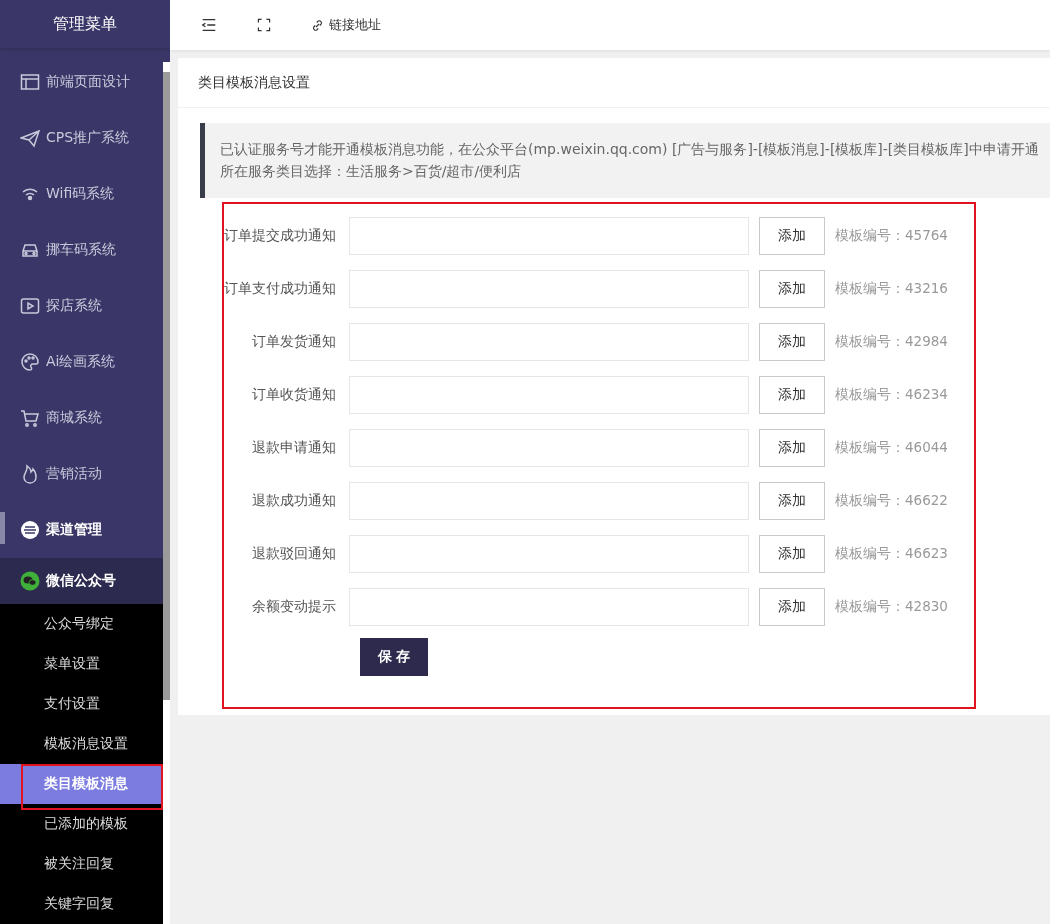 This screenshot has height=924, width=1050. Describe the element at coordinates (317, 25) in the screenshot. I see `link-icon` at that location.